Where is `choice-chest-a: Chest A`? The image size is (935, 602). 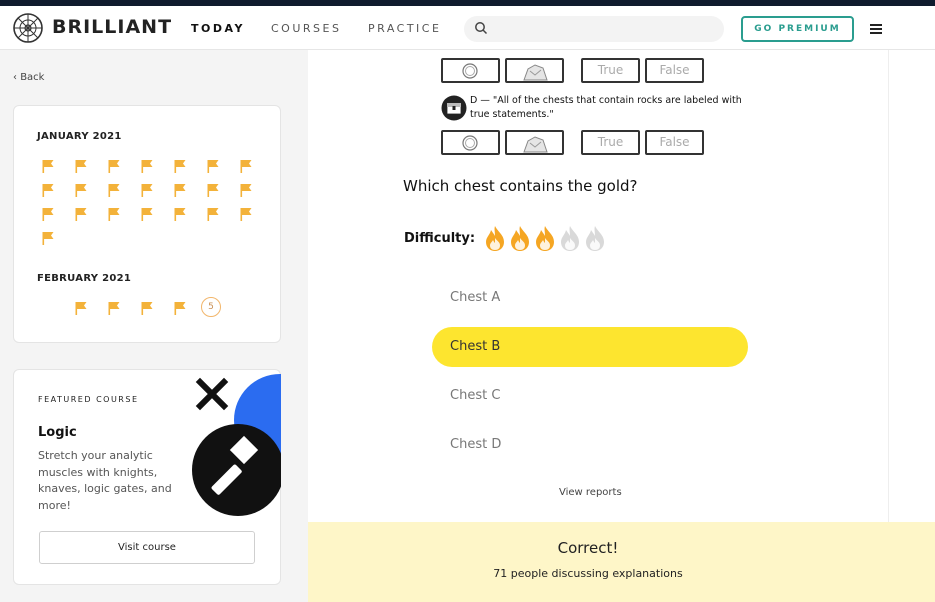
choice-chest-a: Chest A is located at coordinates (590, 298).